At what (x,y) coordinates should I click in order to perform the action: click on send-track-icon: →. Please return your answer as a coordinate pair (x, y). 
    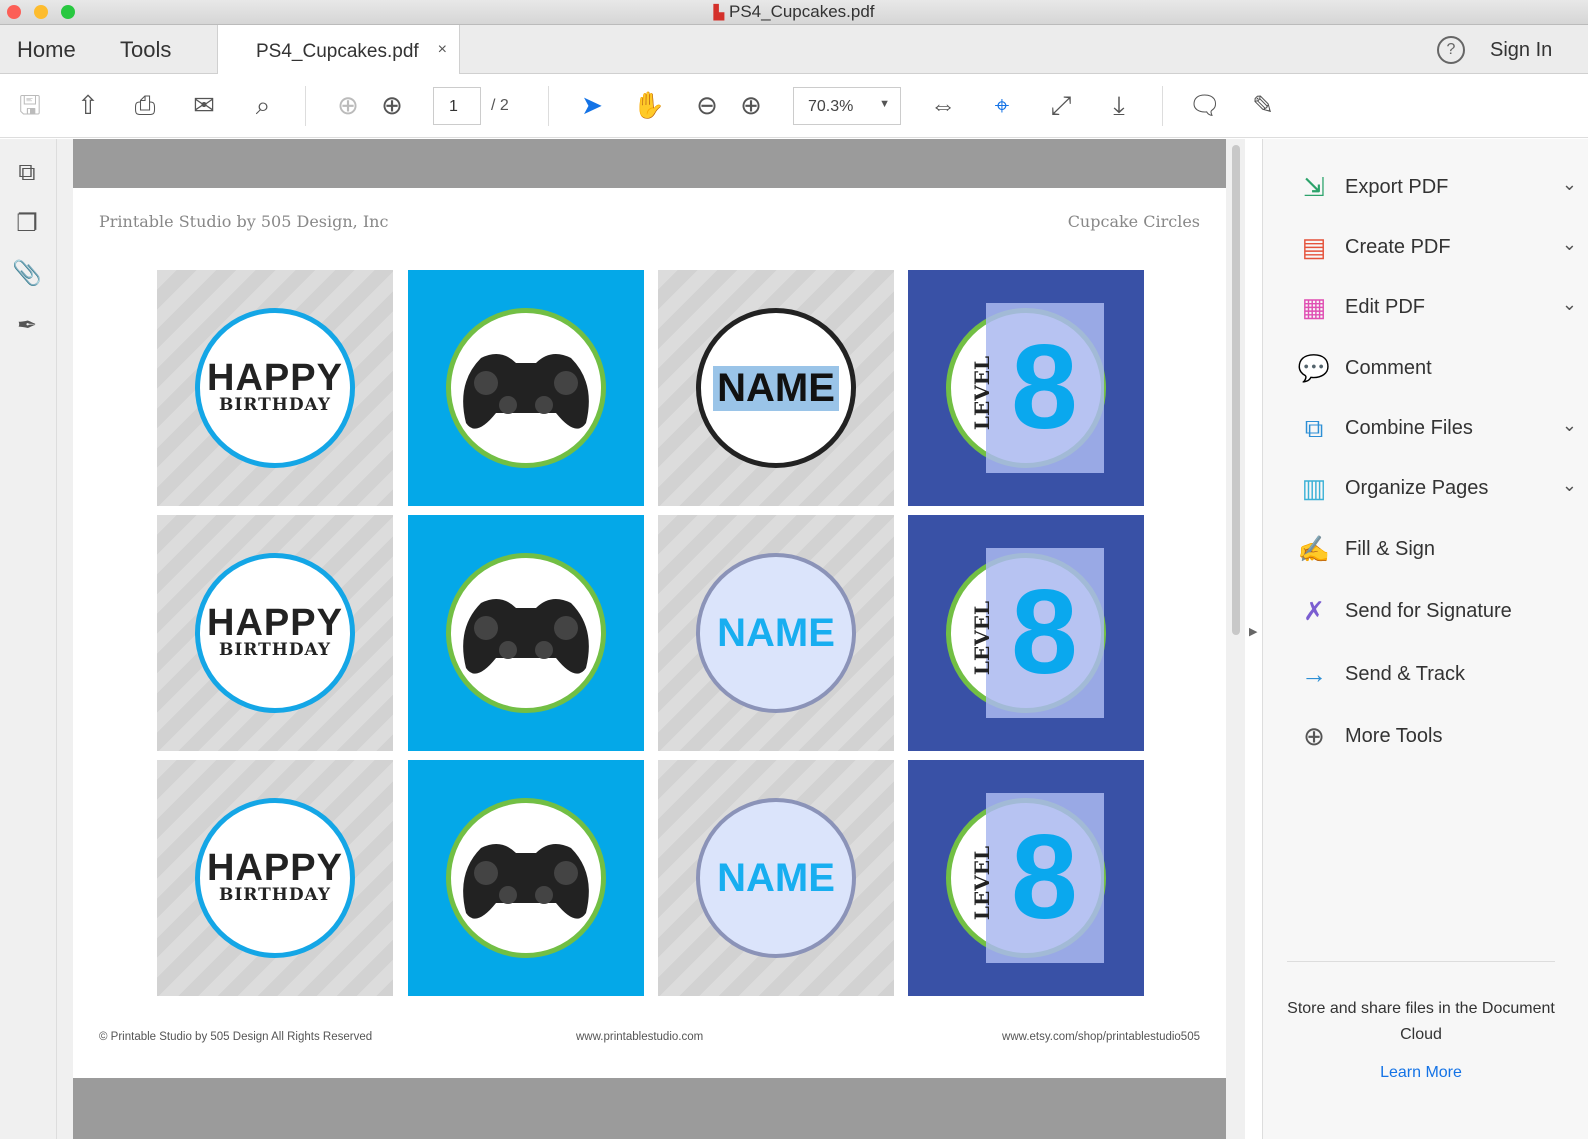
    Looking at the image, I should click on (1314, 674).